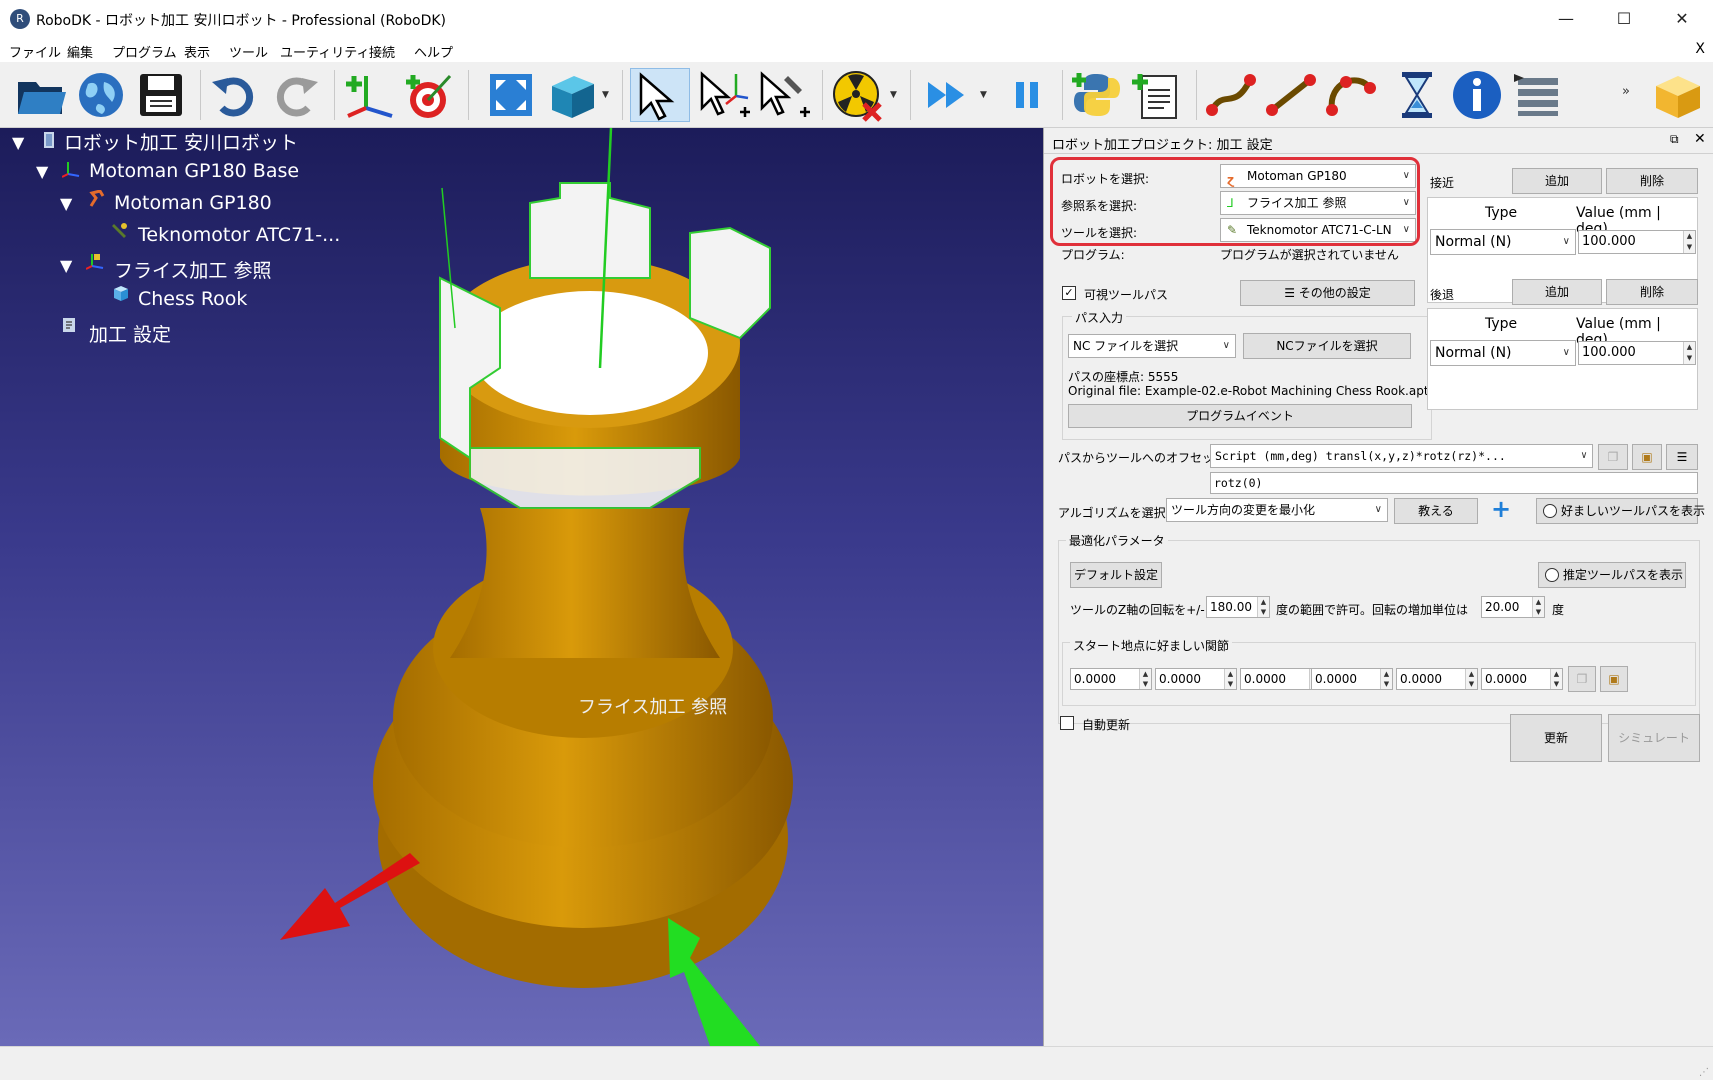  I want to click on view-dropdown-icon: ▼, so click(605, 95).